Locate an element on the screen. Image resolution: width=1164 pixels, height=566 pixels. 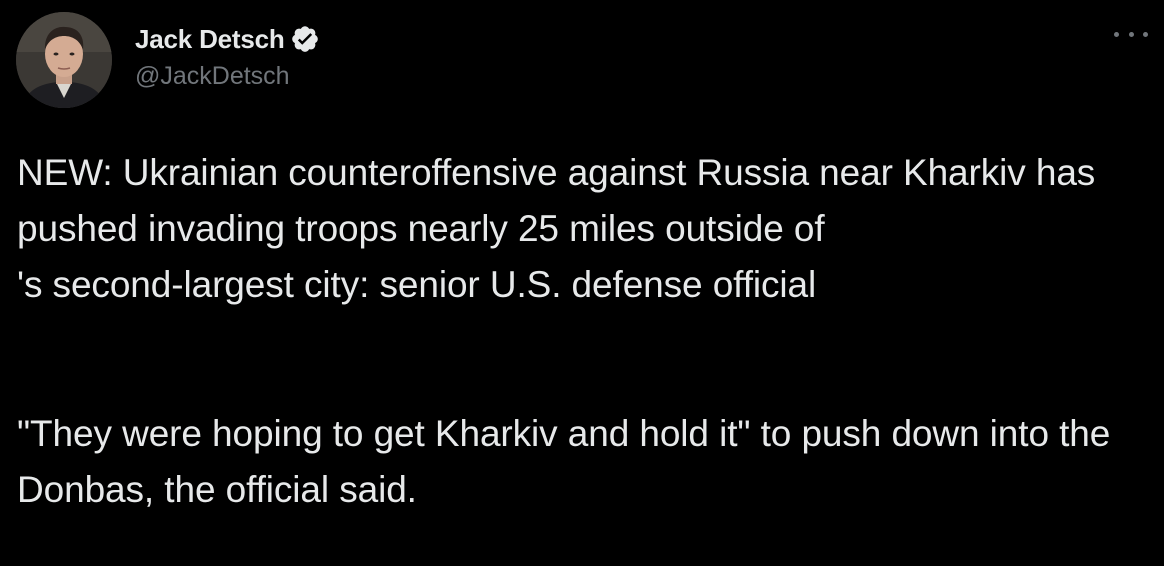
author-block: Jack Detsch @JackDetsch is located at coordinates (227, 56).